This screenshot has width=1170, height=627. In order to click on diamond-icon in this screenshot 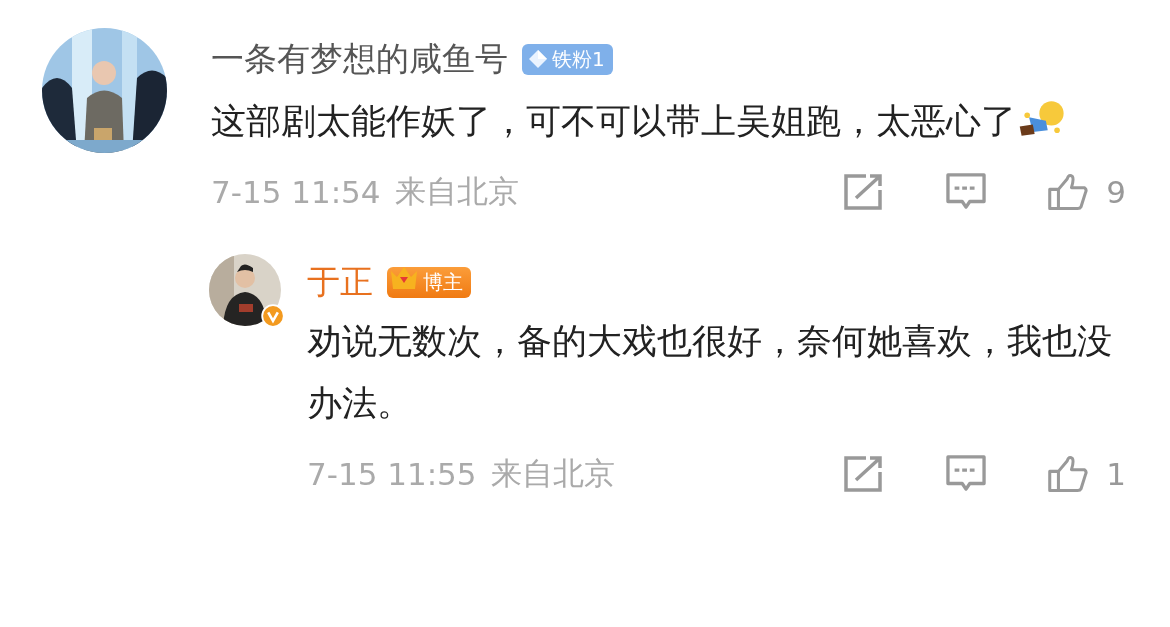, I will do `click(538, 59)`.